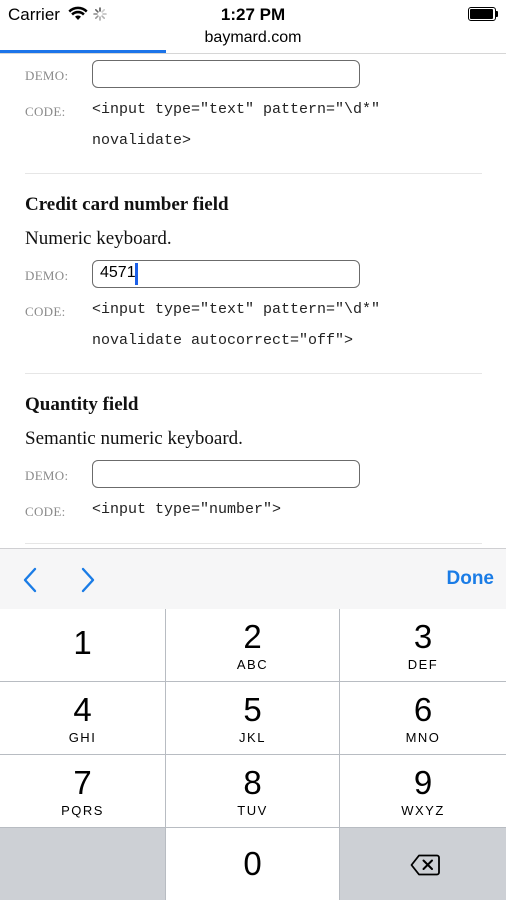 The width and height of the screenshot is (506, 900). Describe the element at coordinates (142, 140) in the screenshot. I see `code-snippet-line: novalidate>` at that location.